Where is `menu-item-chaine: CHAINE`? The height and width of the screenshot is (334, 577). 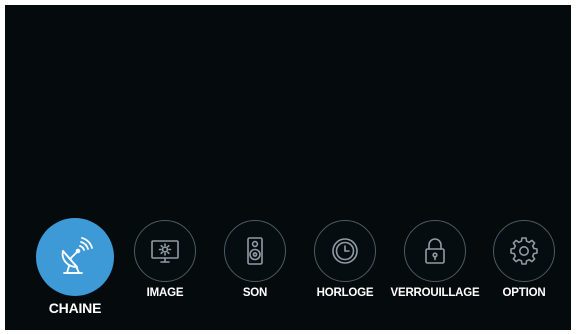 menu-item-chaine: CHAINE is located at coordinates (75, 263).